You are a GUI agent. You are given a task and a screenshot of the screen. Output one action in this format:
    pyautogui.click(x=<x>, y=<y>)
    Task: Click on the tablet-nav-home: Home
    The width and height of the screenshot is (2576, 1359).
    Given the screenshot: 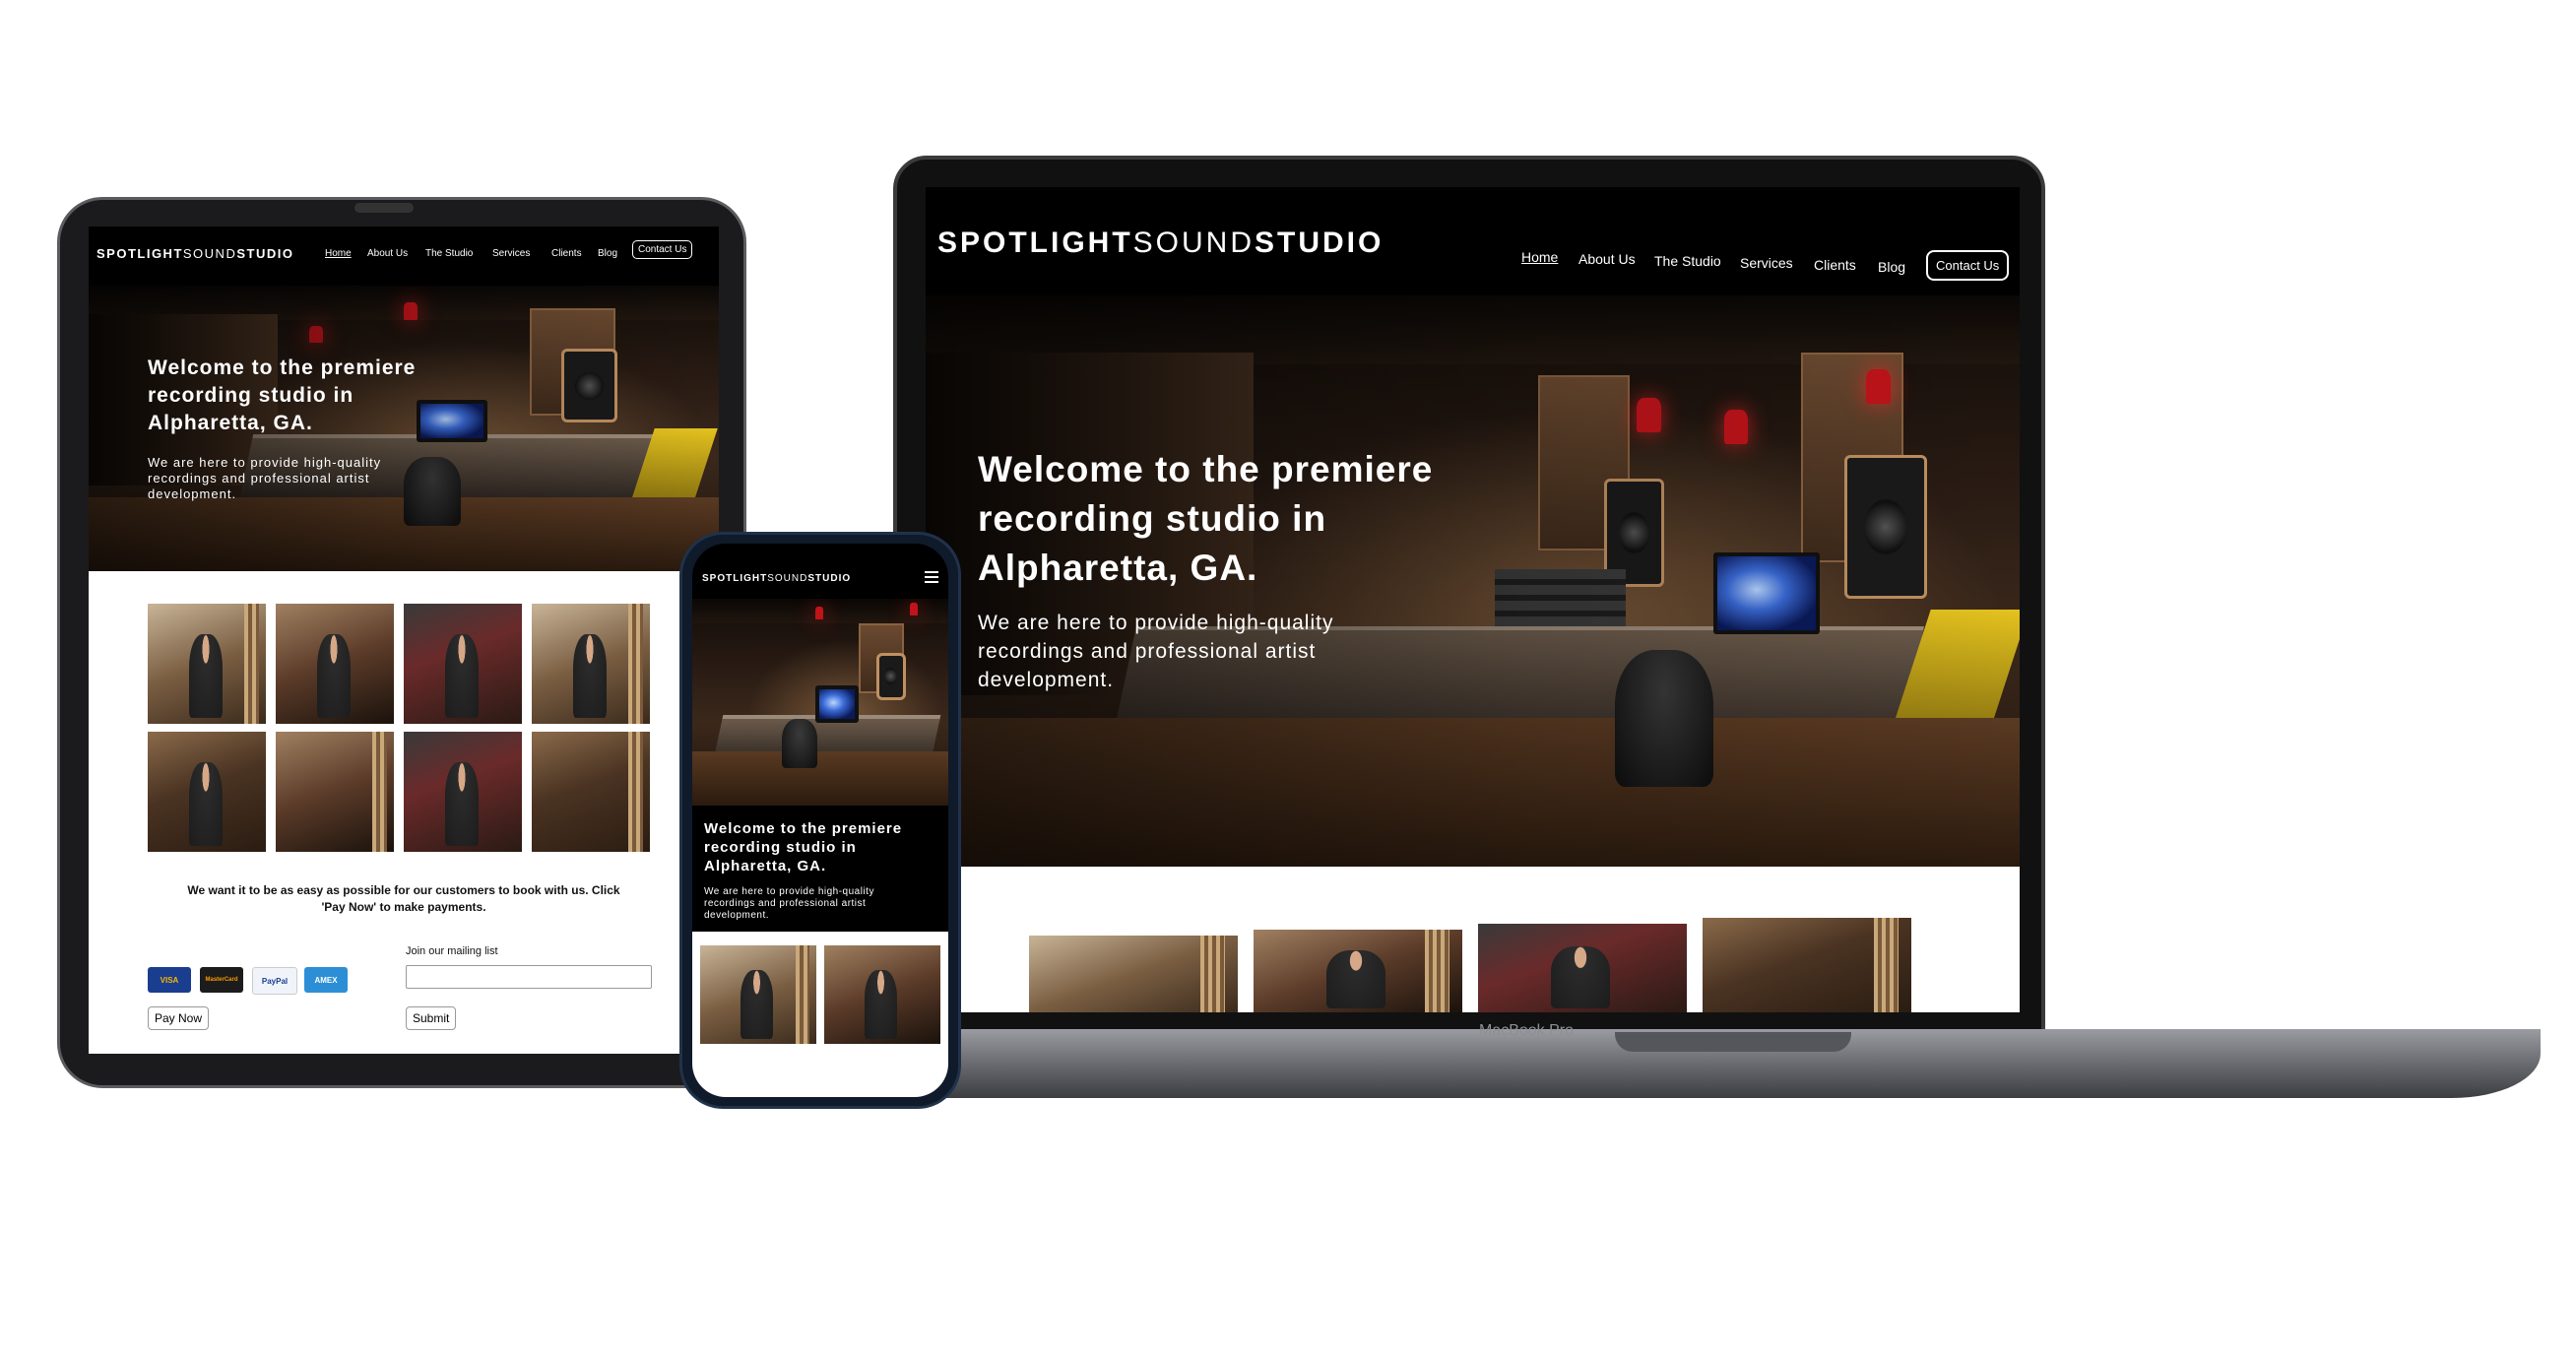 What is the action you would take?
    pyautogui.click(x=338, y=253)
    